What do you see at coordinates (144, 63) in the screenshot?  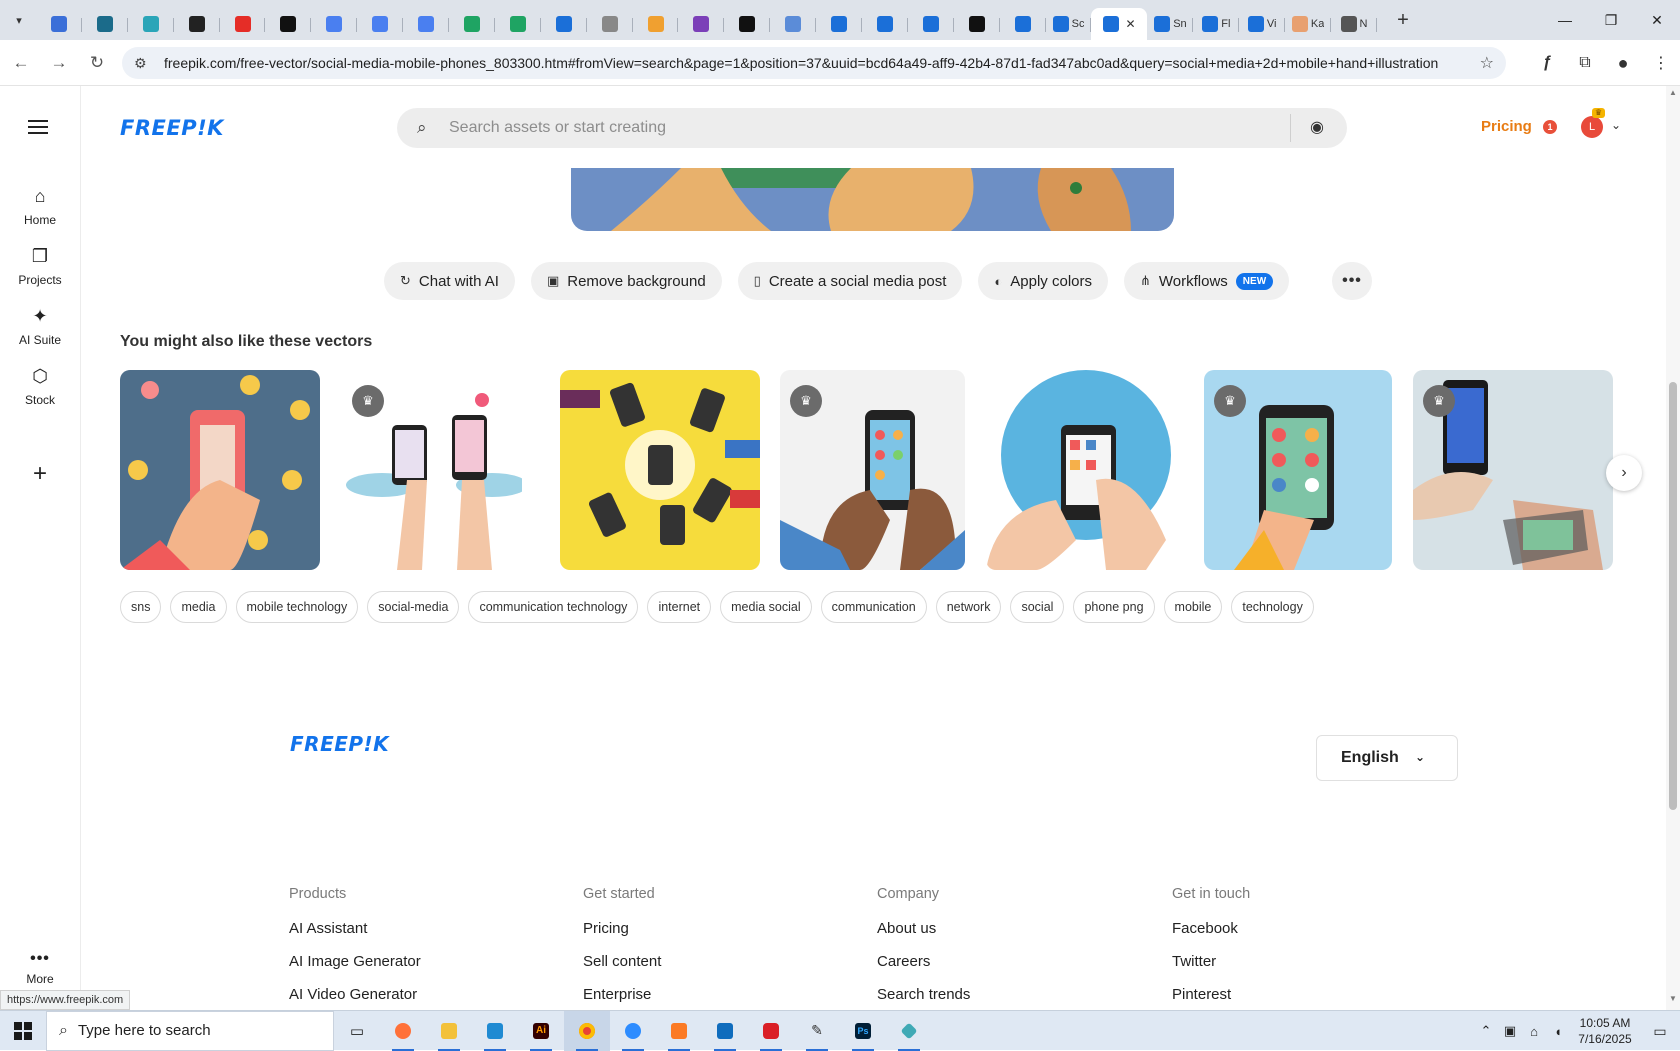 I see `site-info-icon: ⚙` at bounding box center [144, 63].